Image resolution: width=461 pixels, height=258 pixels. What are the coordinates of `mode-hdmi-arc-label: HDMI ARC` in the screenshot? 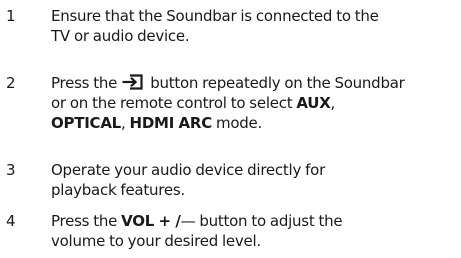 It's located at (171, 123).